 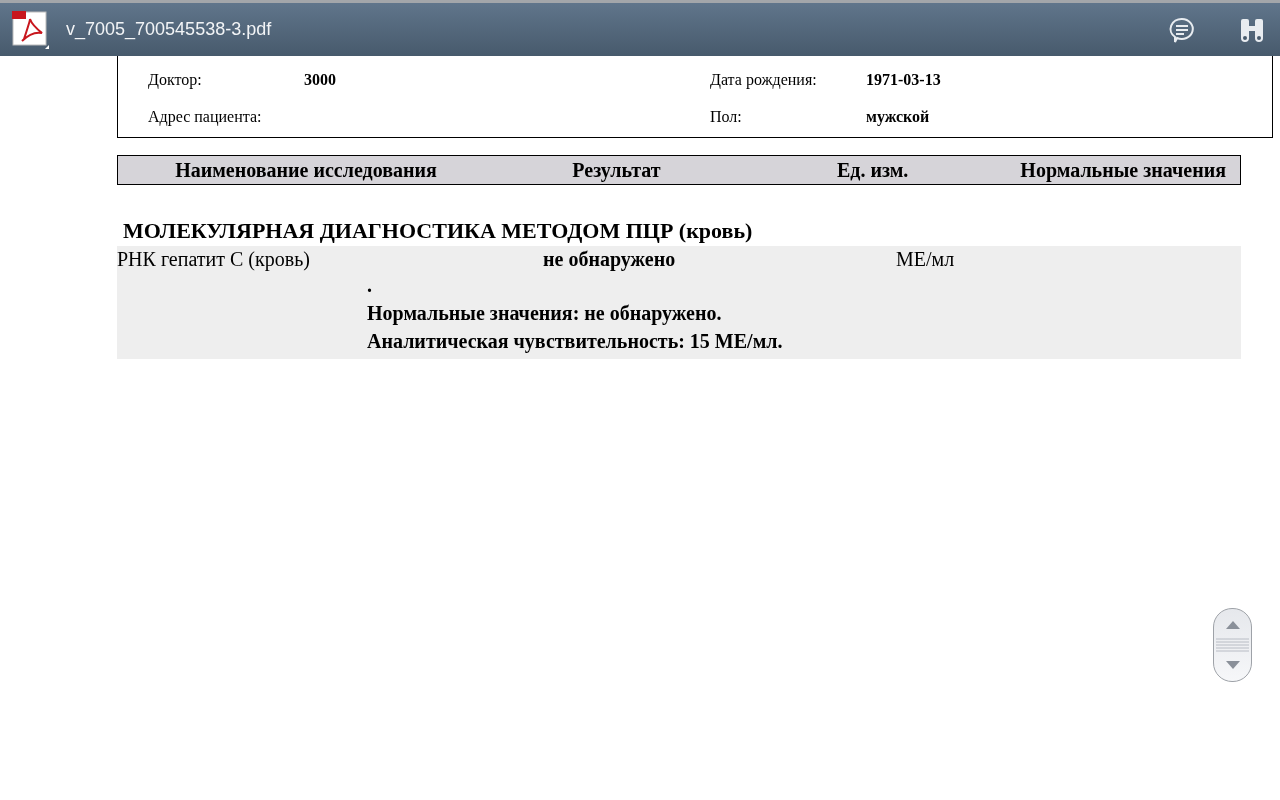 I want to click on field-label: Доктор:, so click(x=175, y=80).